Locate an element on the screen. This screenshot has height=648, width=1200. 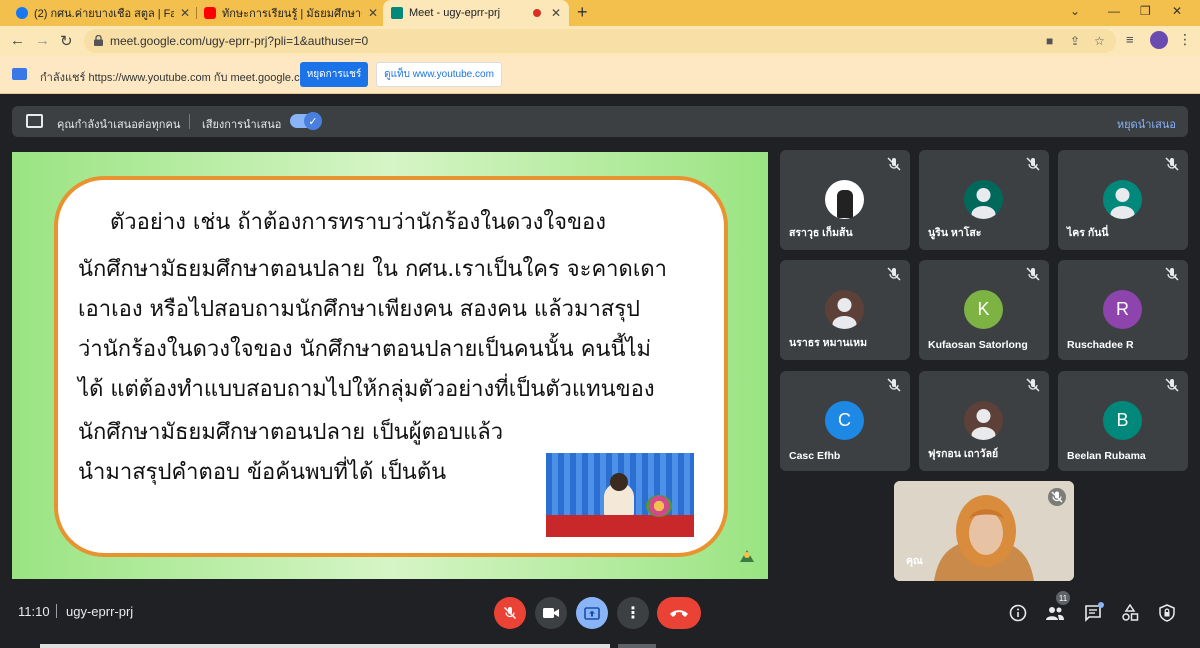
present-now-button is located at coordinates (592, 613).